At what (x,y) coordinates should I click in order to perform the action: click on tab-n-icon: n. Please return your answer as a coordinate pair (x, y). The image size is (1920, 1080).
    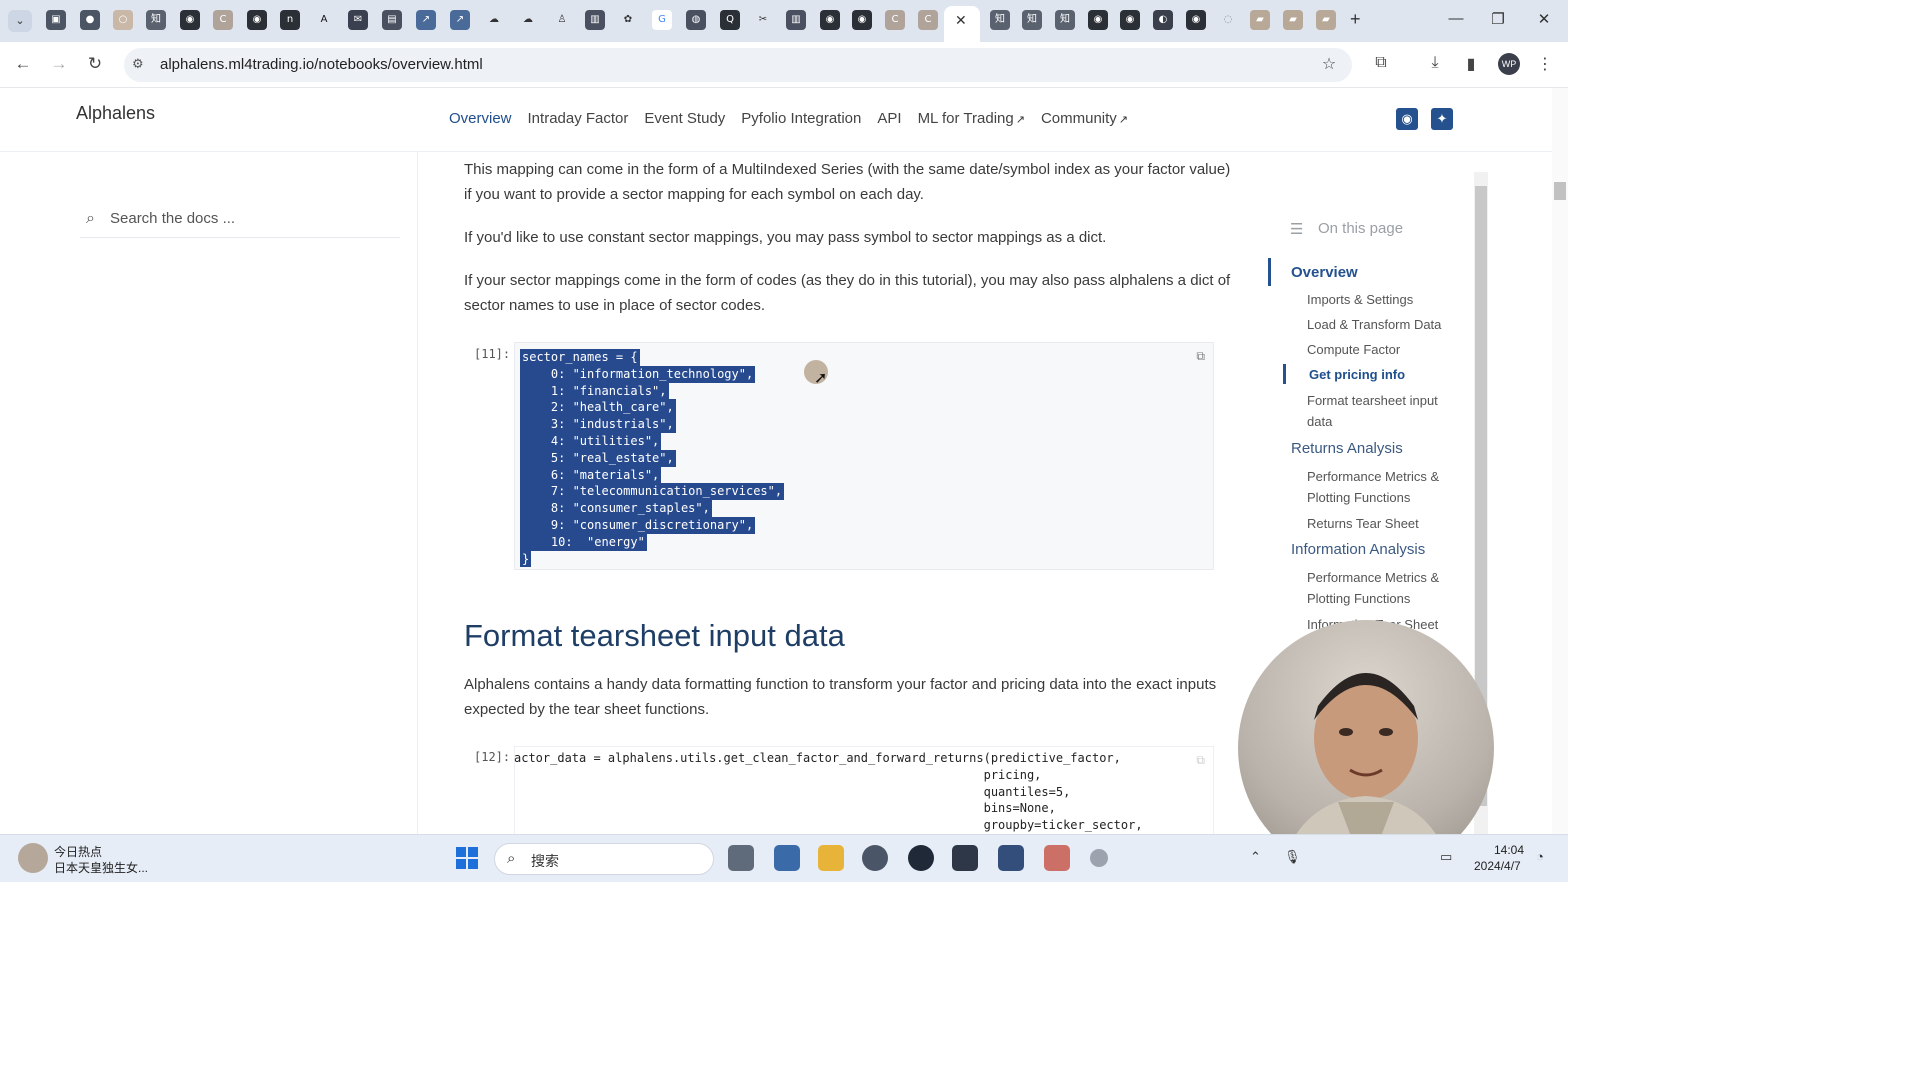
    Looking at the image, I should click on (290, 20).